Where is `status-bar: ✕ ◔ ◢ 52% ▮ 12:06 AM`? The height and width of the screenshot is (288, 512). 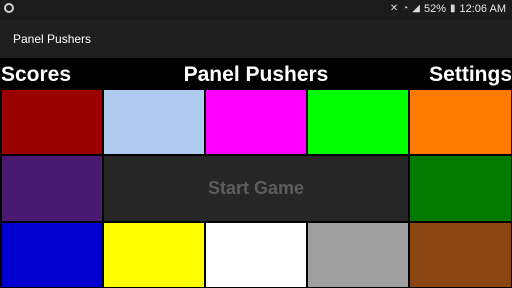
status-bar: ✕ ◔ ◢ 52% ▮ 12:06 AM is located at coordinates (256, 10).